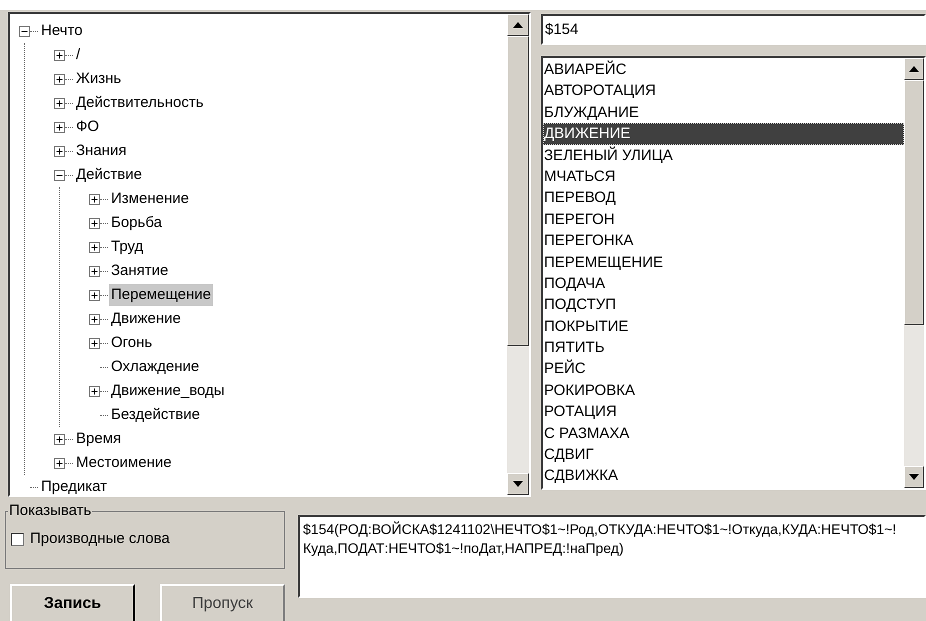 This screenshot has width=926, height=621. I want to click on tree-item: Предикат, so click(74, 485).